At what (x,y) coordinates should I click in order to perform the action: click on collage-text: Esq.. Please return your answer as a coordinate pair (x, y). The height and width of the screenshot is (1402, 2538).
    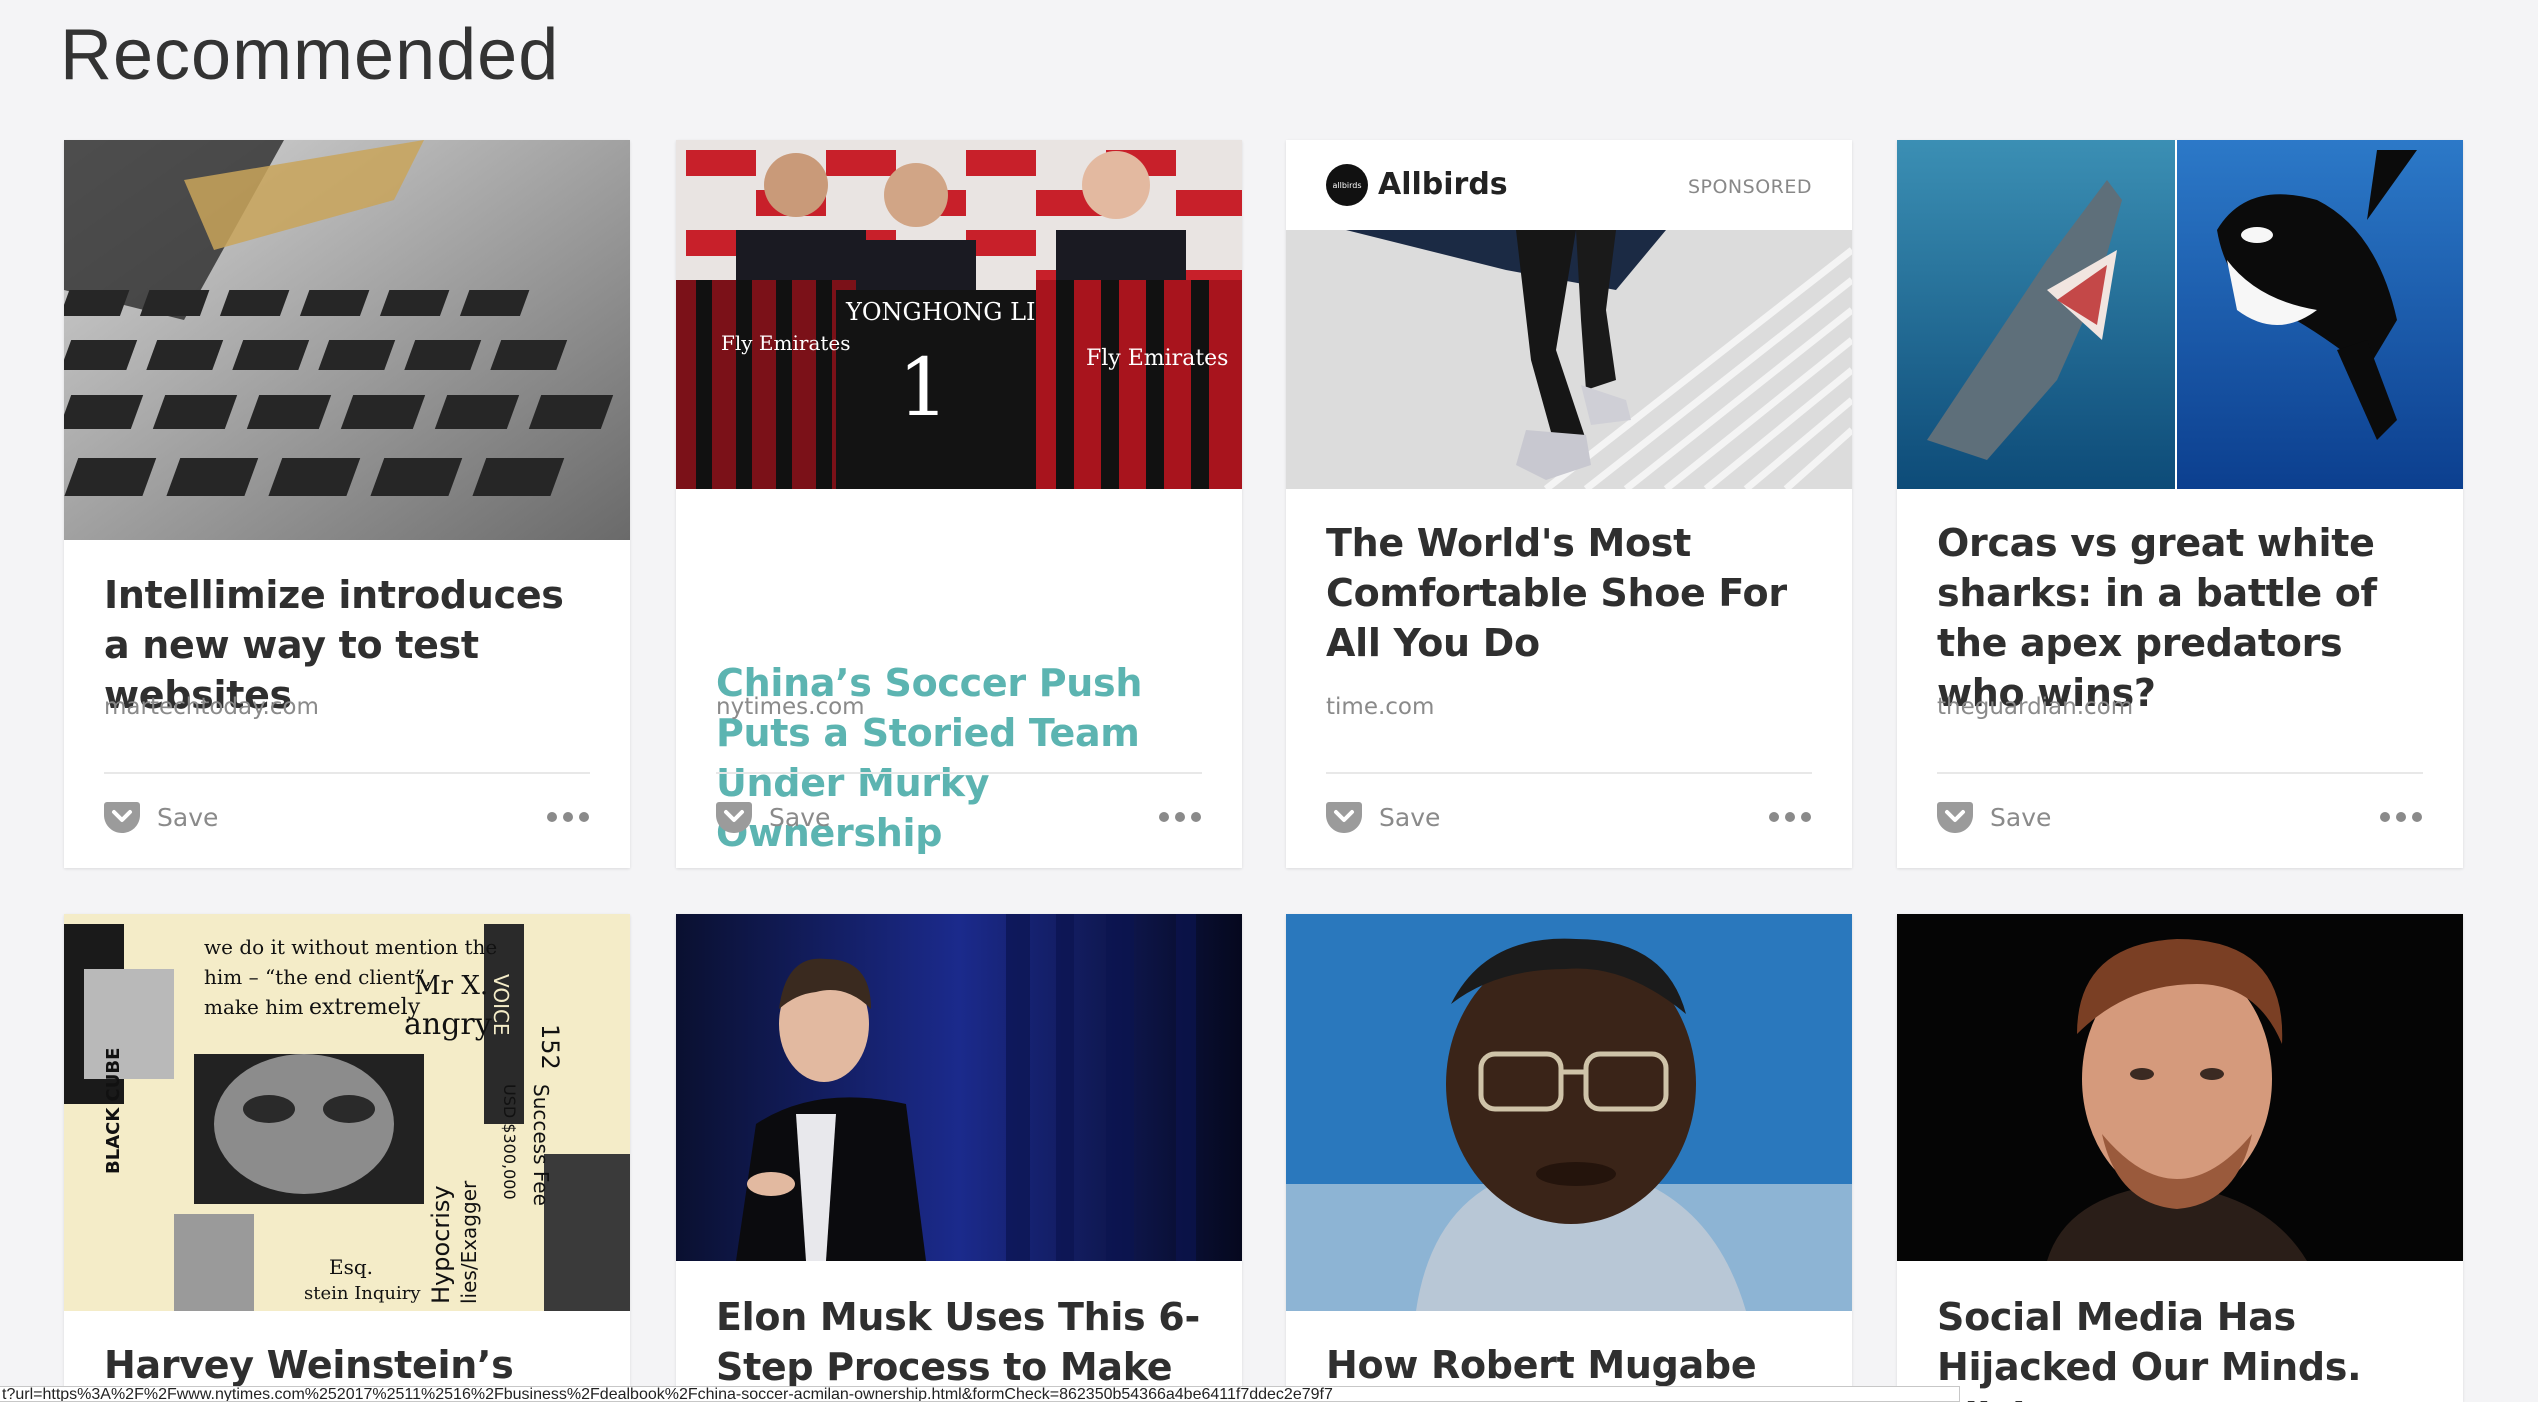
    Looking at the image, I should click on (351, 1267).